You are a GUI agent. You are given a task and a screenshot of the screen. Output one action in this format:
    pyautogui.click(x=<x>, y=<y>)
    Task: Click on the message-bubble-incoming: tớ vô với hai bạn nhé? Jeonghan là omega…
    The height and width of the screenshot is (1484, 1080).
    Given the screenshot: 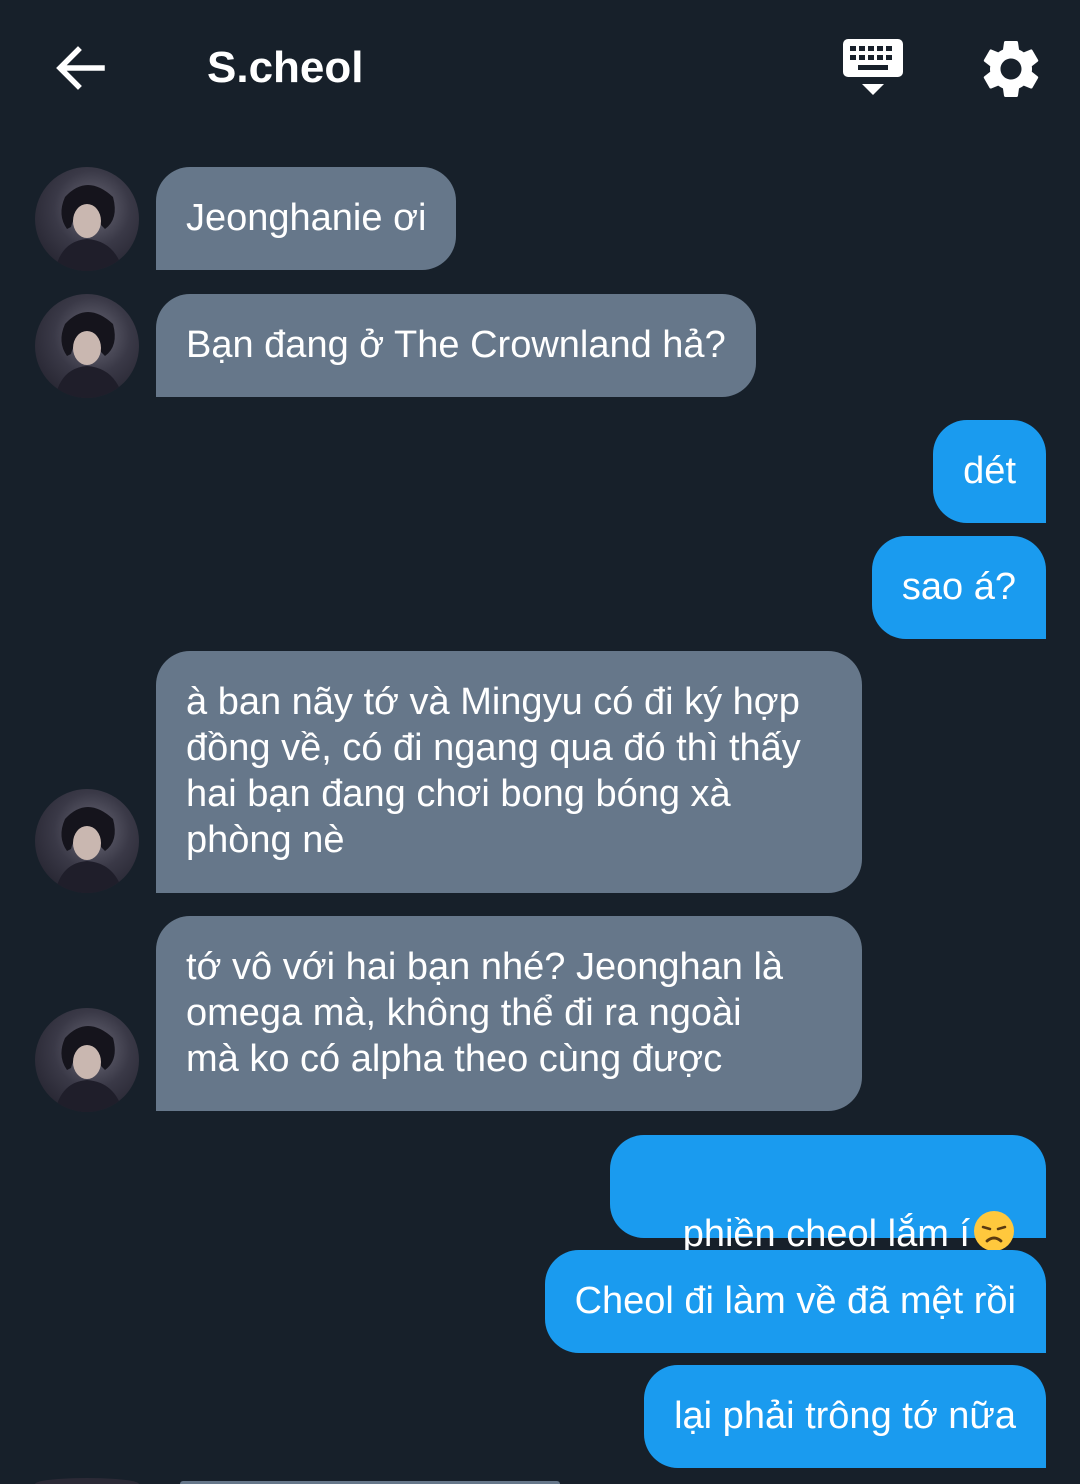 What is the action you would take?
    pyautogui.click(x=509, y=1013)
    